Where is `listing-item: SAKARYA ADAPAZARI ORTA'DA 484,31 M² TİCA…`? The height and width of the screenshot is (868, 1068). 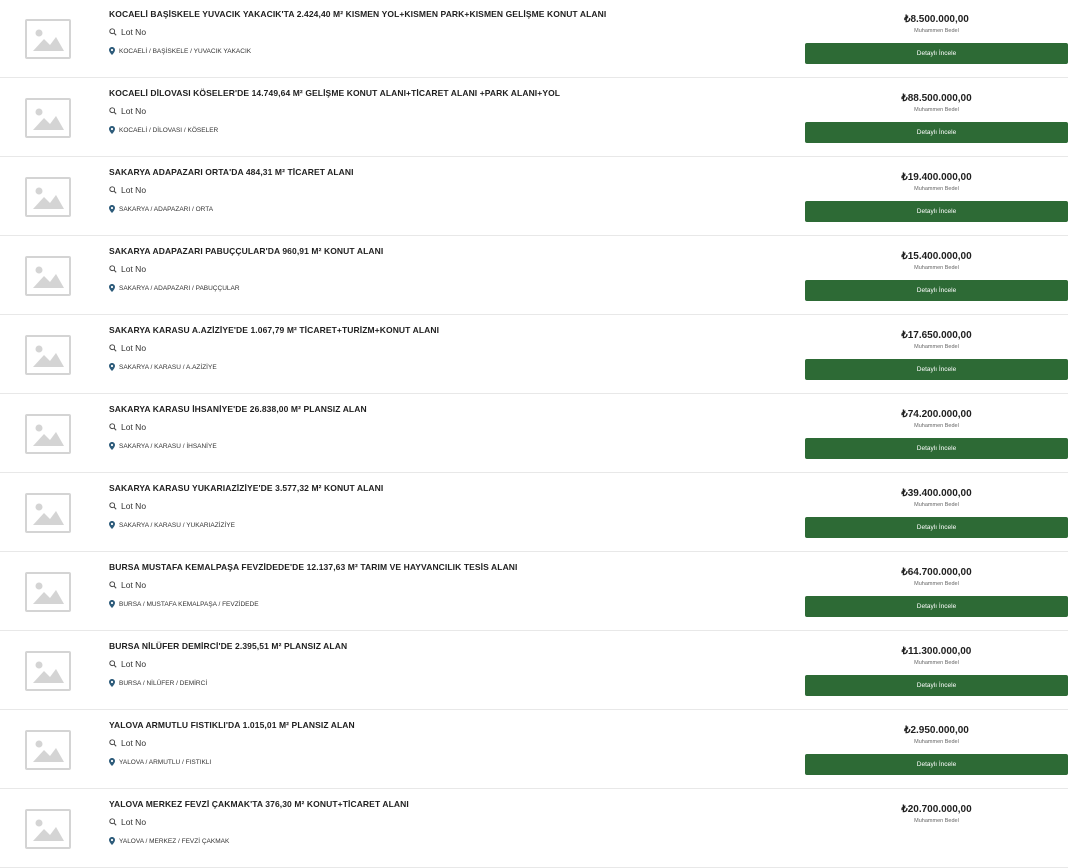
listing-item: SAKARYA ADAPAZARI ORTA'DA 484,31 M² TİCA… is located at coordinates (534, 197).